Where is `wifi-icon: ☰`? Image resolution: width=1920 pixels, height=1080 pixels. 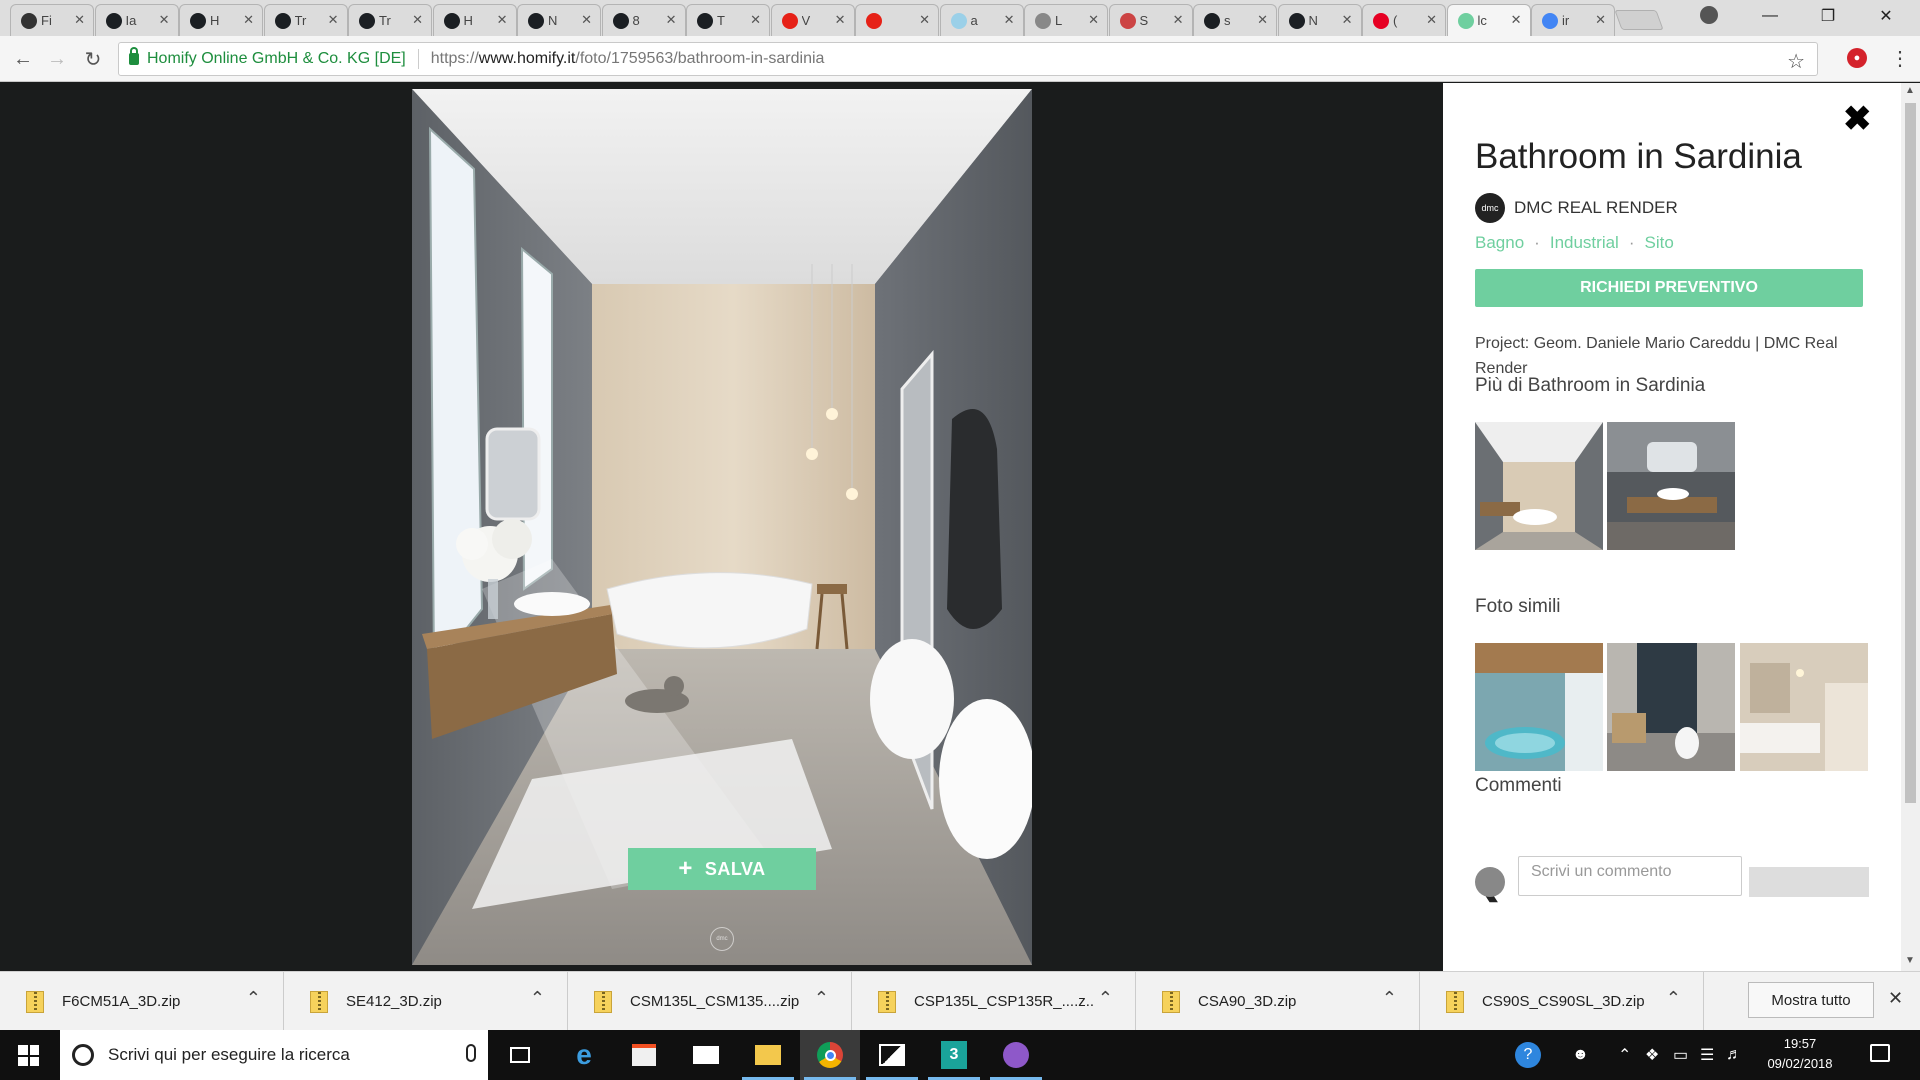
wifi-icon: ☰ is located at coordinates (1707, 1055).